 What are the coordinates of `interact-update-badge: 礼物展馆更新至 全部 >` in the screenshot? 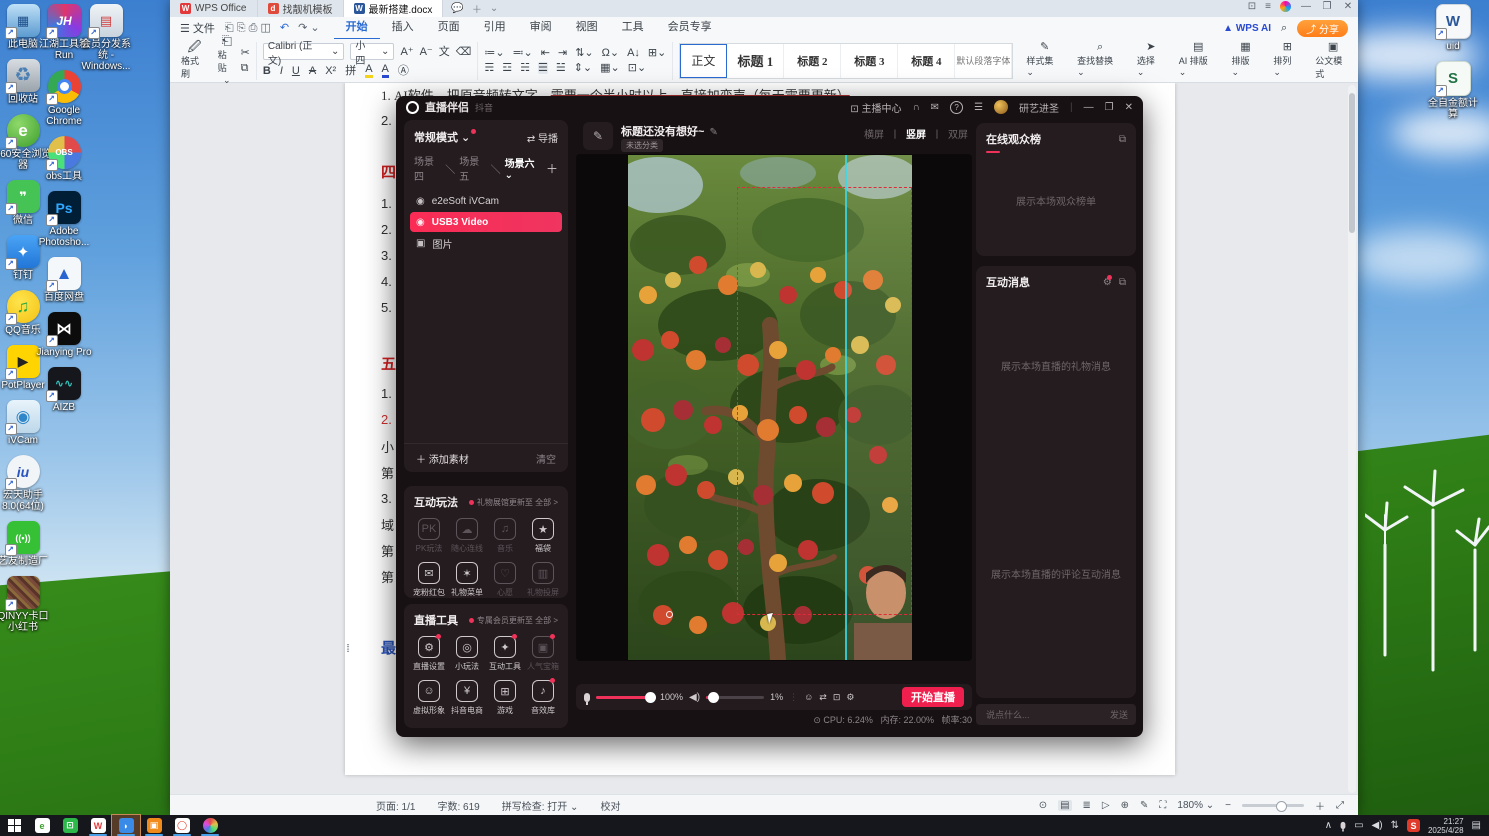 It's located at (513, 502).